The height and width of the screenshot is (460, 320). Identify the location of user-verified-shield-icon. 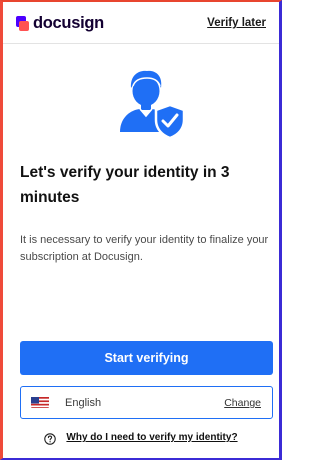
(152, 102).